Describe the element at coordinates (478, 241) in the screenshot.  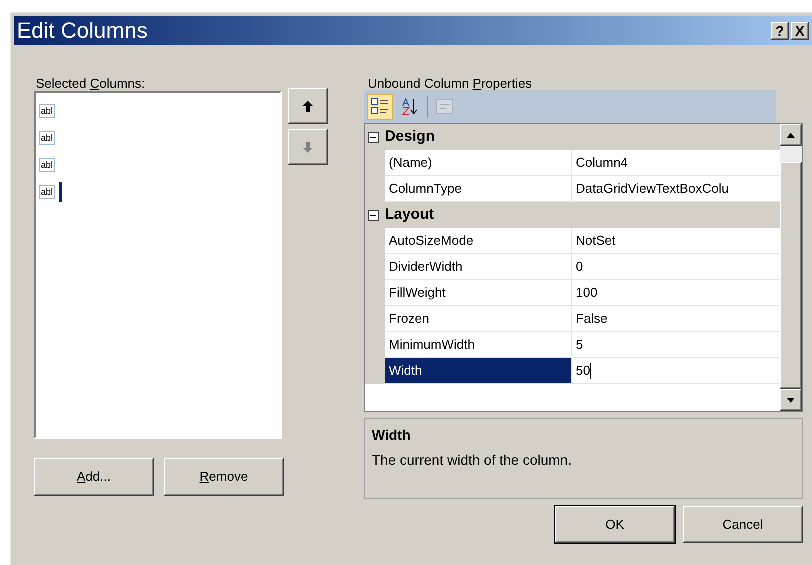
I see `property-name: AutoSizeMode` at that location.